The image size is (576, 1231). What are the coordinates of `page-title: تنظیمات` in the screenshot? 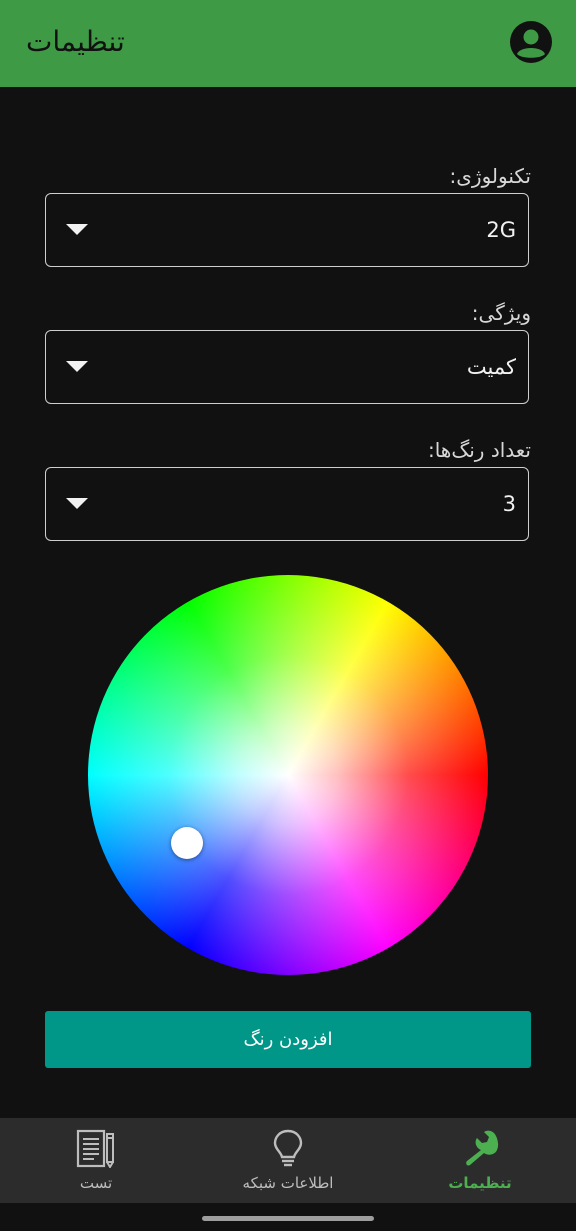 It's located at (75, 41).